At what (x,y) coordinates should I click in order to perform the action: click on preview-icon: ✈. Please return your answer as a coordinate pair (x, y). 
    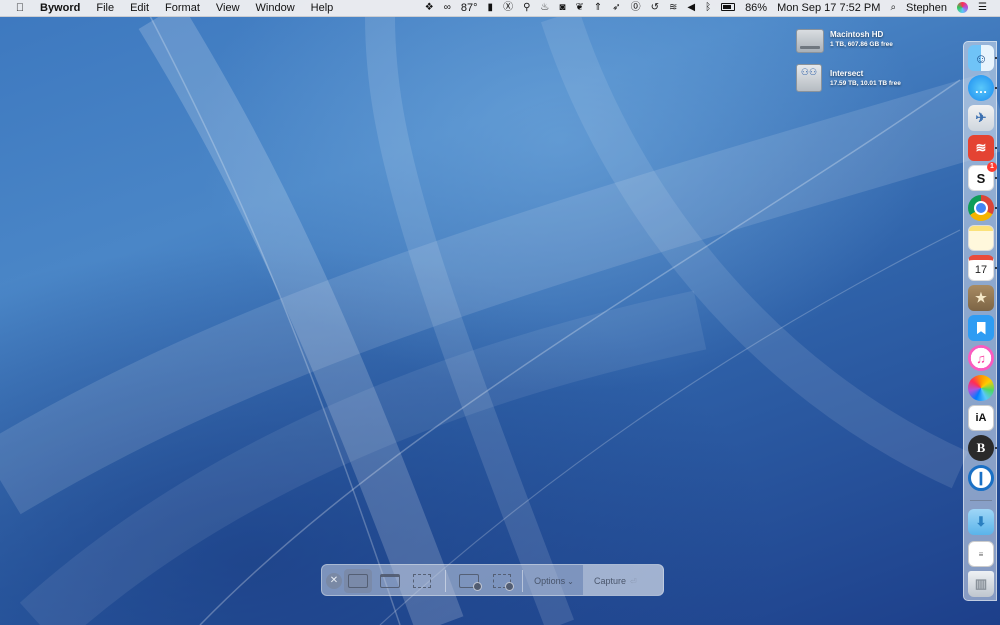
    Looking at the image, I should click on (981, 118).